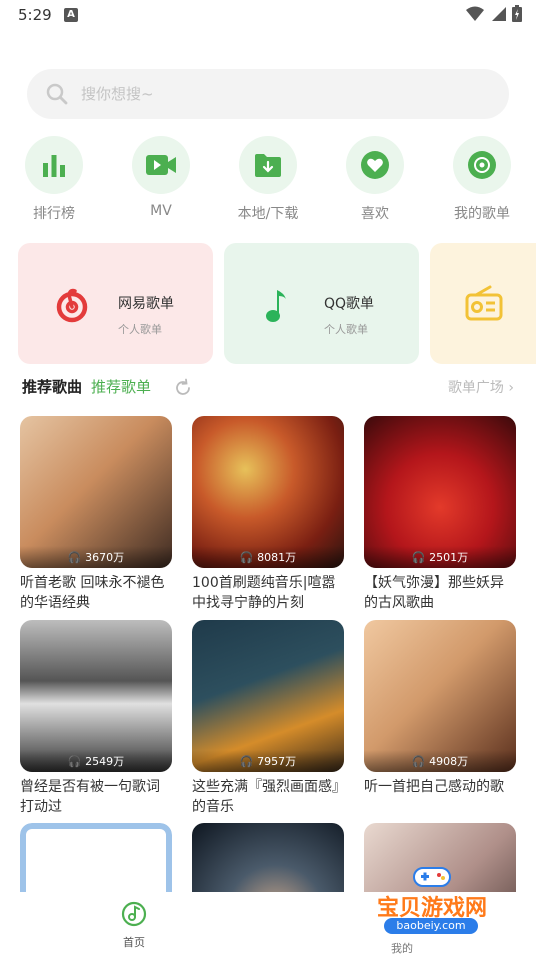 The height and width of the screenshot is (956, 536). I want to click on play-count-value: 2549万, so click(105, 761).